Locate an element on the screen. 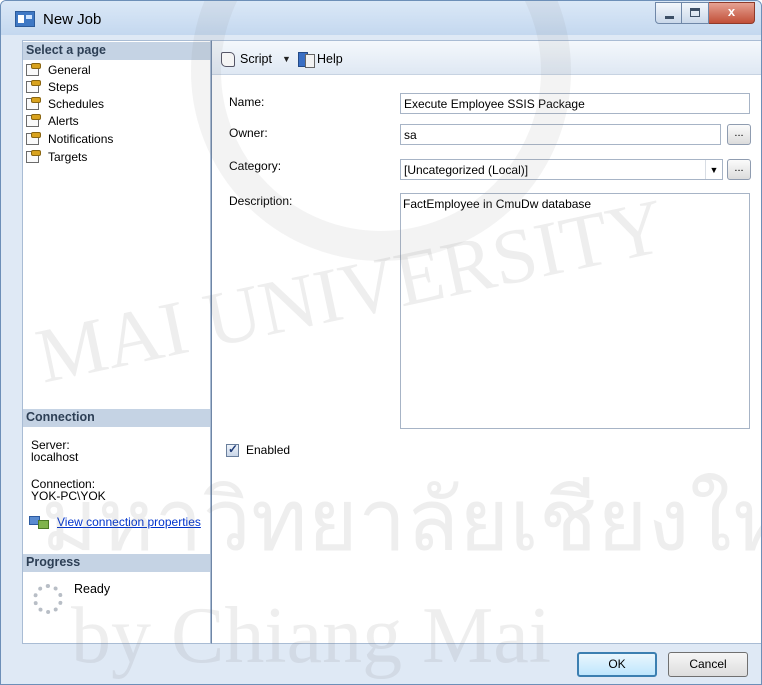  checkmark-icon: ✓ is located at coordinates (233, 449).